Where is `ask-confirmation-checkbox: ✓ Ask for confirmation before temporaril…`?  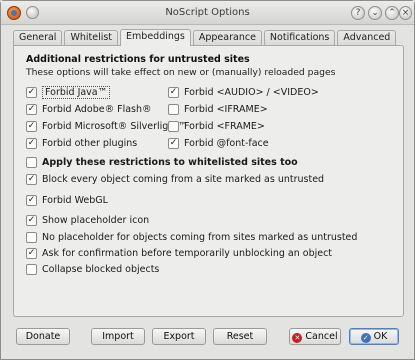 ask-confirmation-checkbox: ✓ Ask for confirmation before temporaril… is located at coordinates (179, 253).